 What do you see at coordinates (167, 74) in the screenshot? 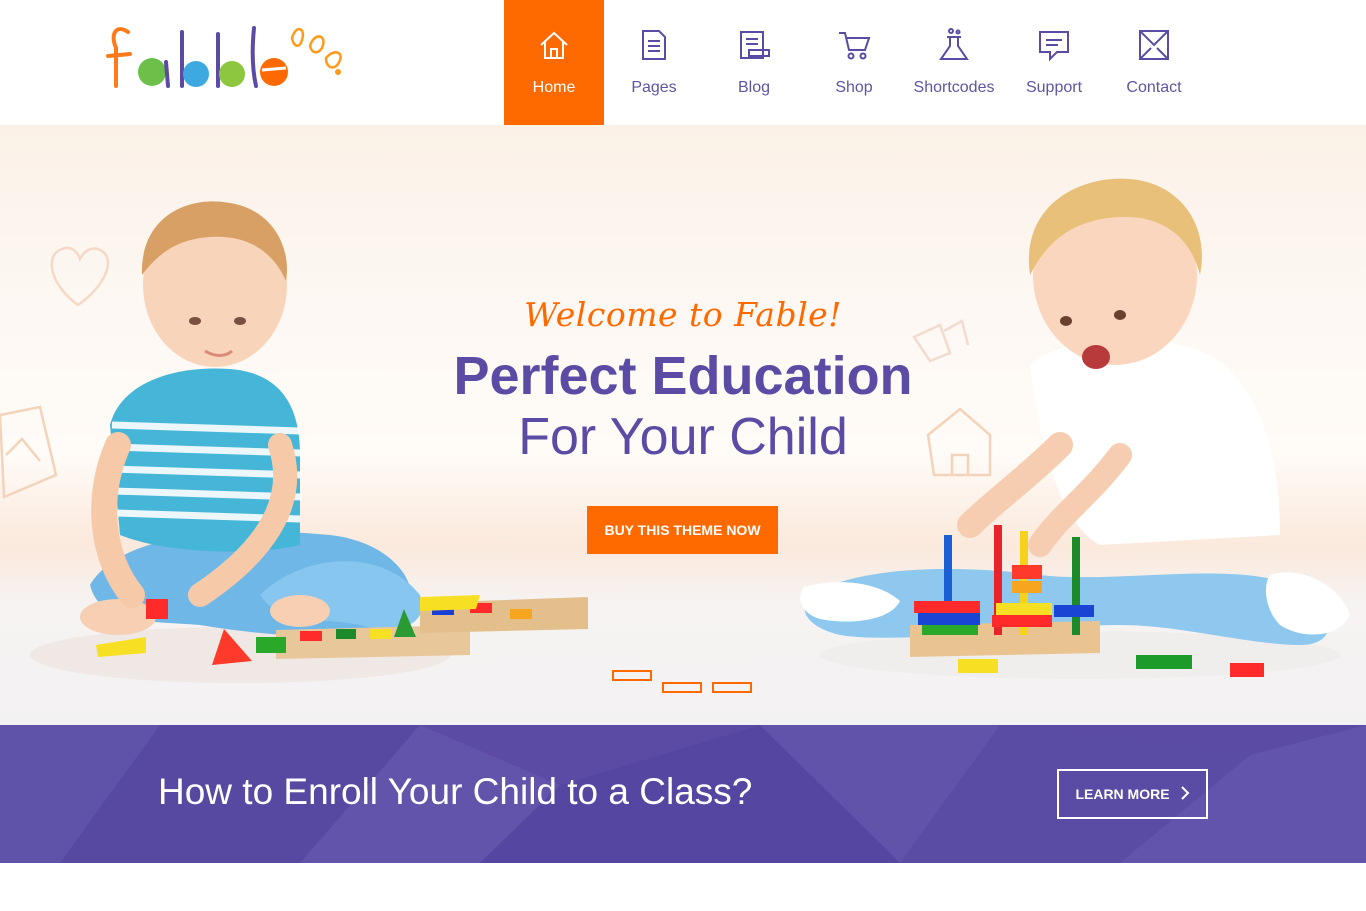
I see `logo-letter-a-stem` at bounding box center [167, 74].